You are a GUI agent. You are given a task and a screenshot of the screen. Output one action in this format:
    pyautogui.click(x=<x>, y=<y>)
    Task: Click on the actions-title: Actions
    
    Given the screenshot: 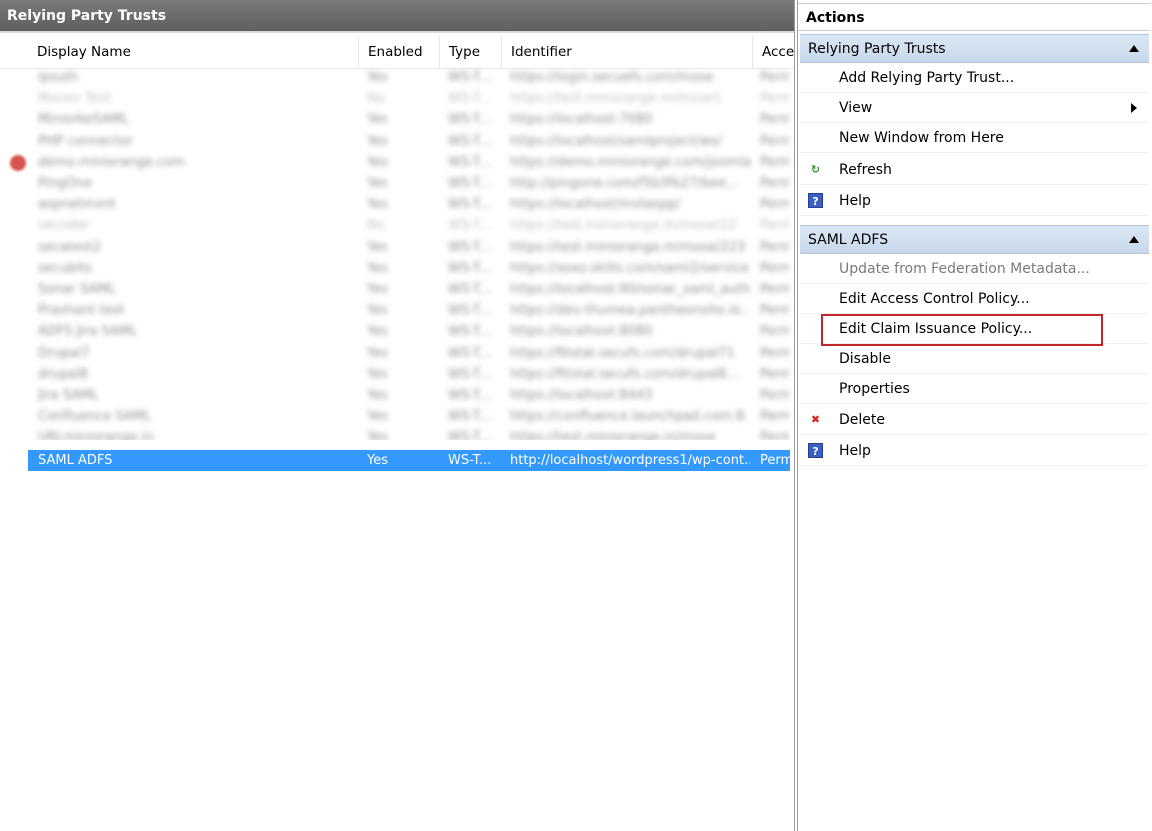 What is the action you would take?
    pyautogui.click(x=974, y=17)
    